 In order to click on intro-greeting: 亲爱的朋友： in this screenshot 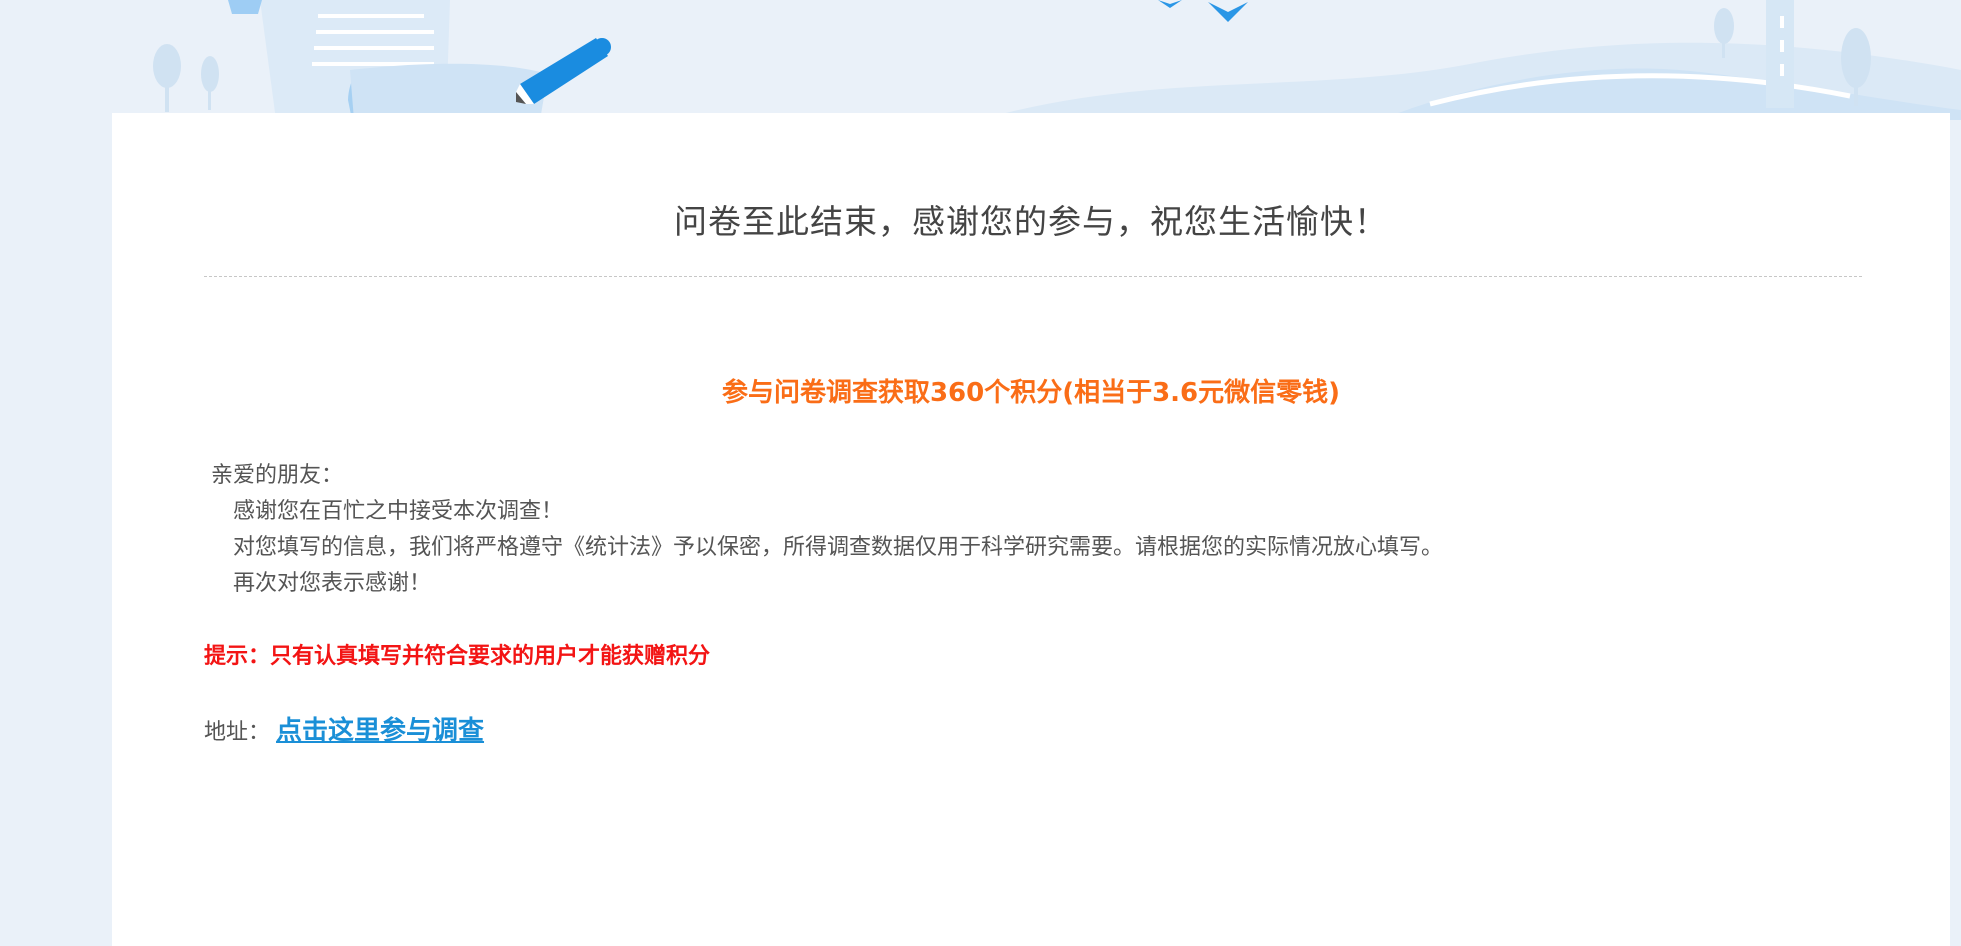, I will do `click(277, 475)`.